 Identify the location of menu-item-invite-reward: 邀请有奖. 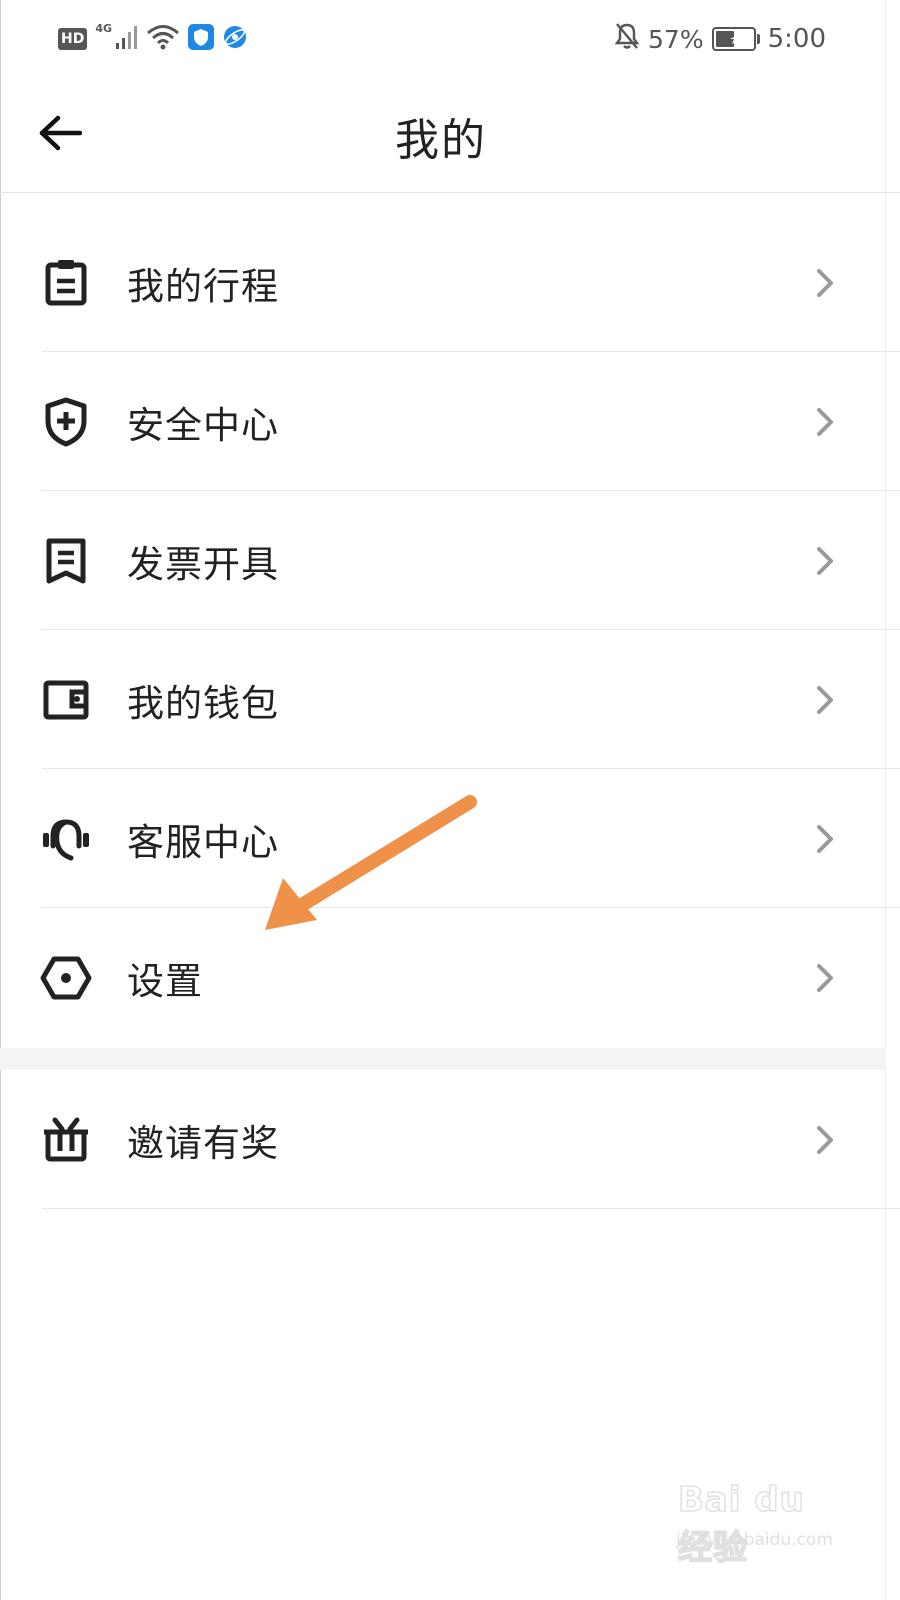
(450, 1139).